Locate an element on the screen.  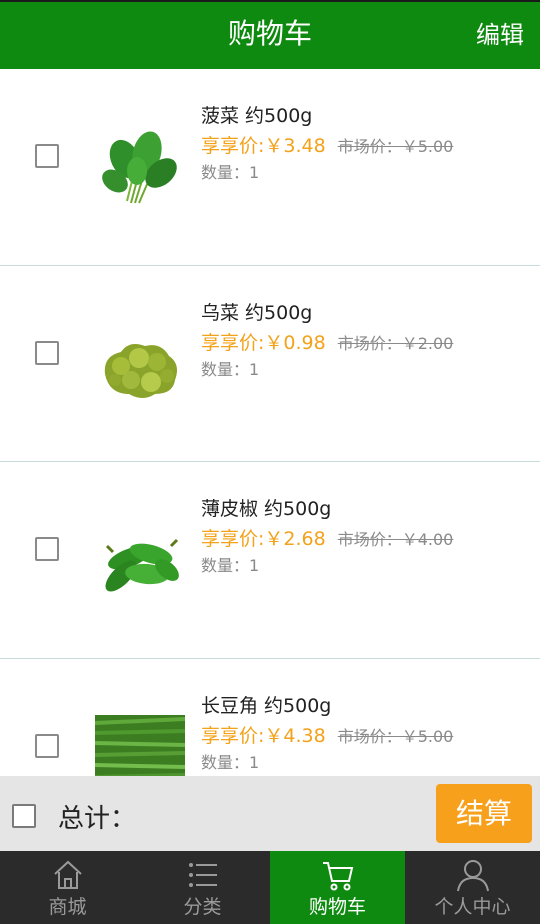
market-price: 市场价：￥4.00 is located at coordinates (395, 539).